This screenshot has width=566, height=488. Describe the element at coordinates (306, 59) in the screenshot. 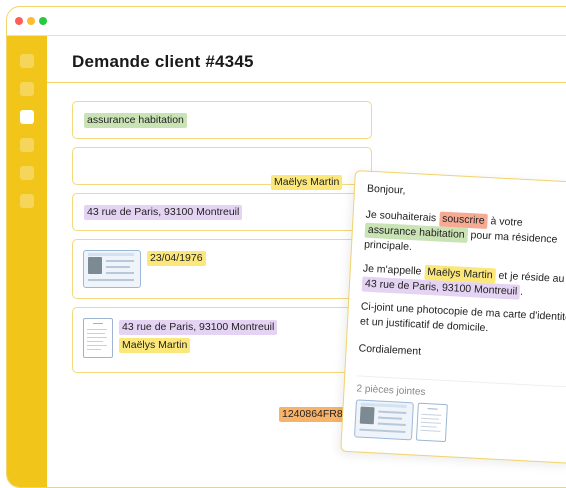

I see `page-header: Demande client #4345` at that location.